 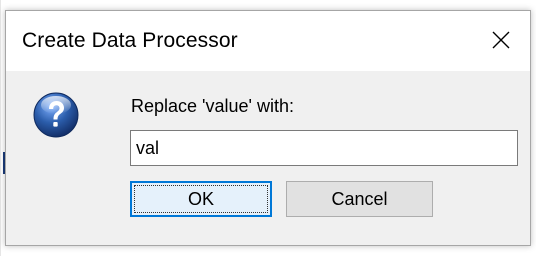 I want to click on dialog-title: Create Data Processor, so click(x=130, y=40).